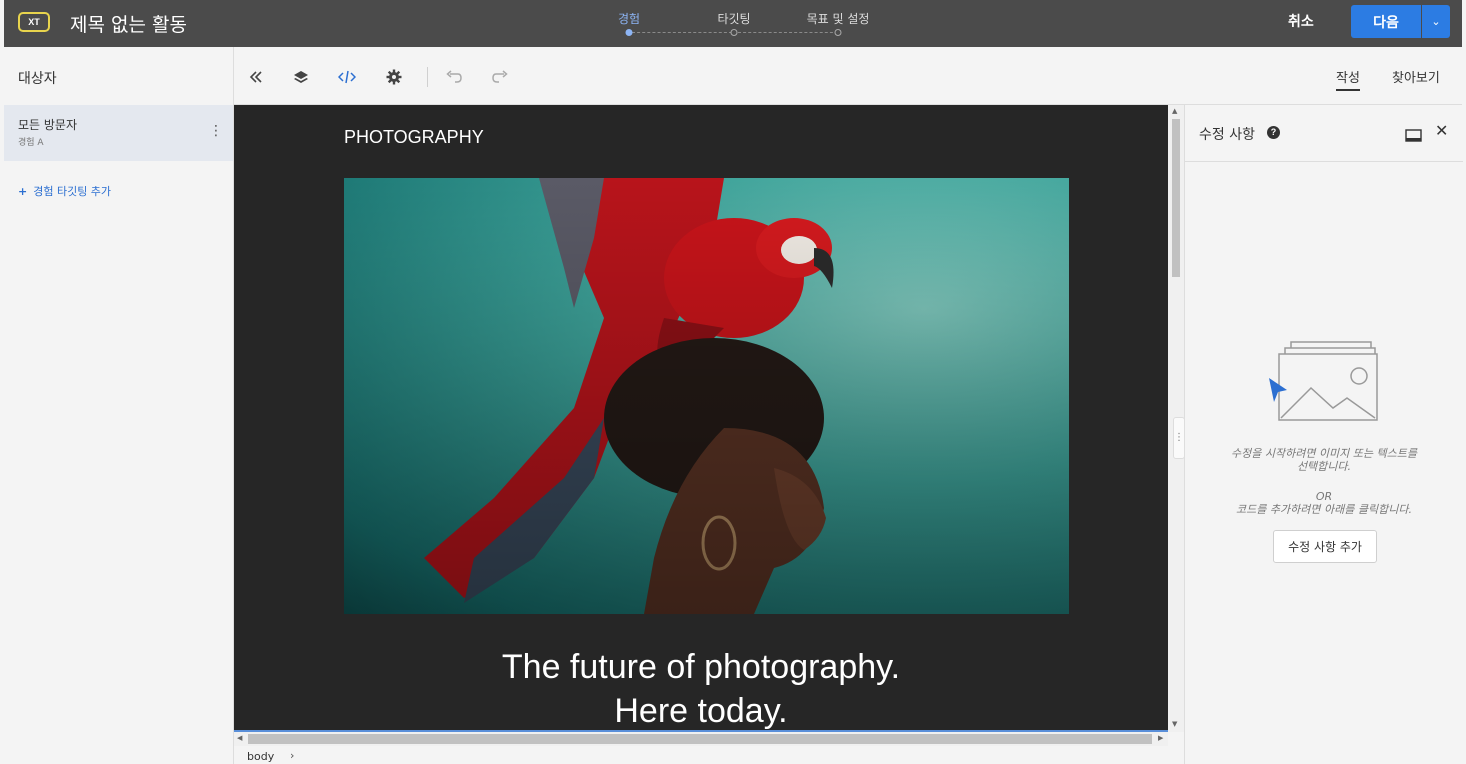 Image resolution: width=1466 pixels, height=764 pixels. Describe the element at coordinates (629, 18) in the screenshot. I see `step-experience: 경험` at that location.